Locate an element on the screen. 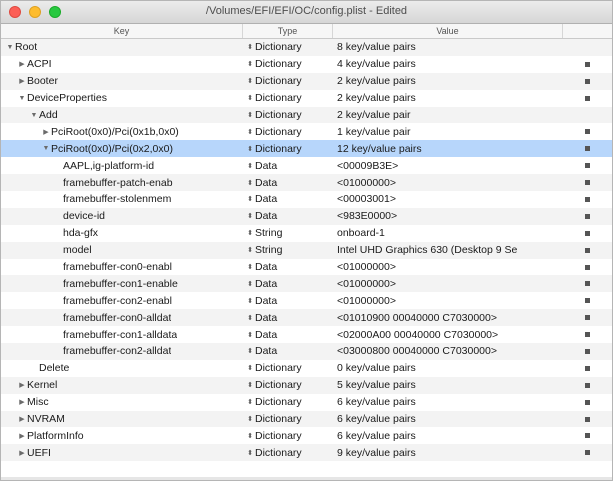 This screenshot has width=613, height=481. table-row: ▶framebuffer-stolenmem⬍Data<00003001> is located at coordinates (306, 199).